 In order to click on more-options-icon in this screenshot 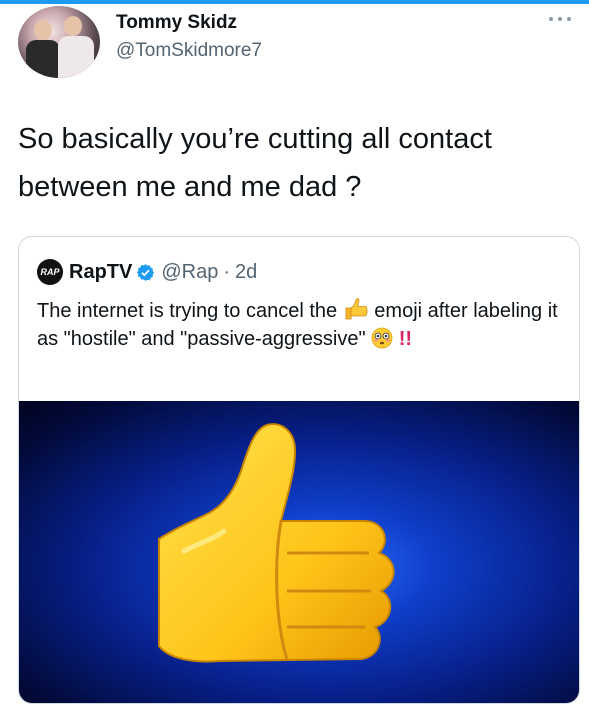, I will do `click(560, 19)`.